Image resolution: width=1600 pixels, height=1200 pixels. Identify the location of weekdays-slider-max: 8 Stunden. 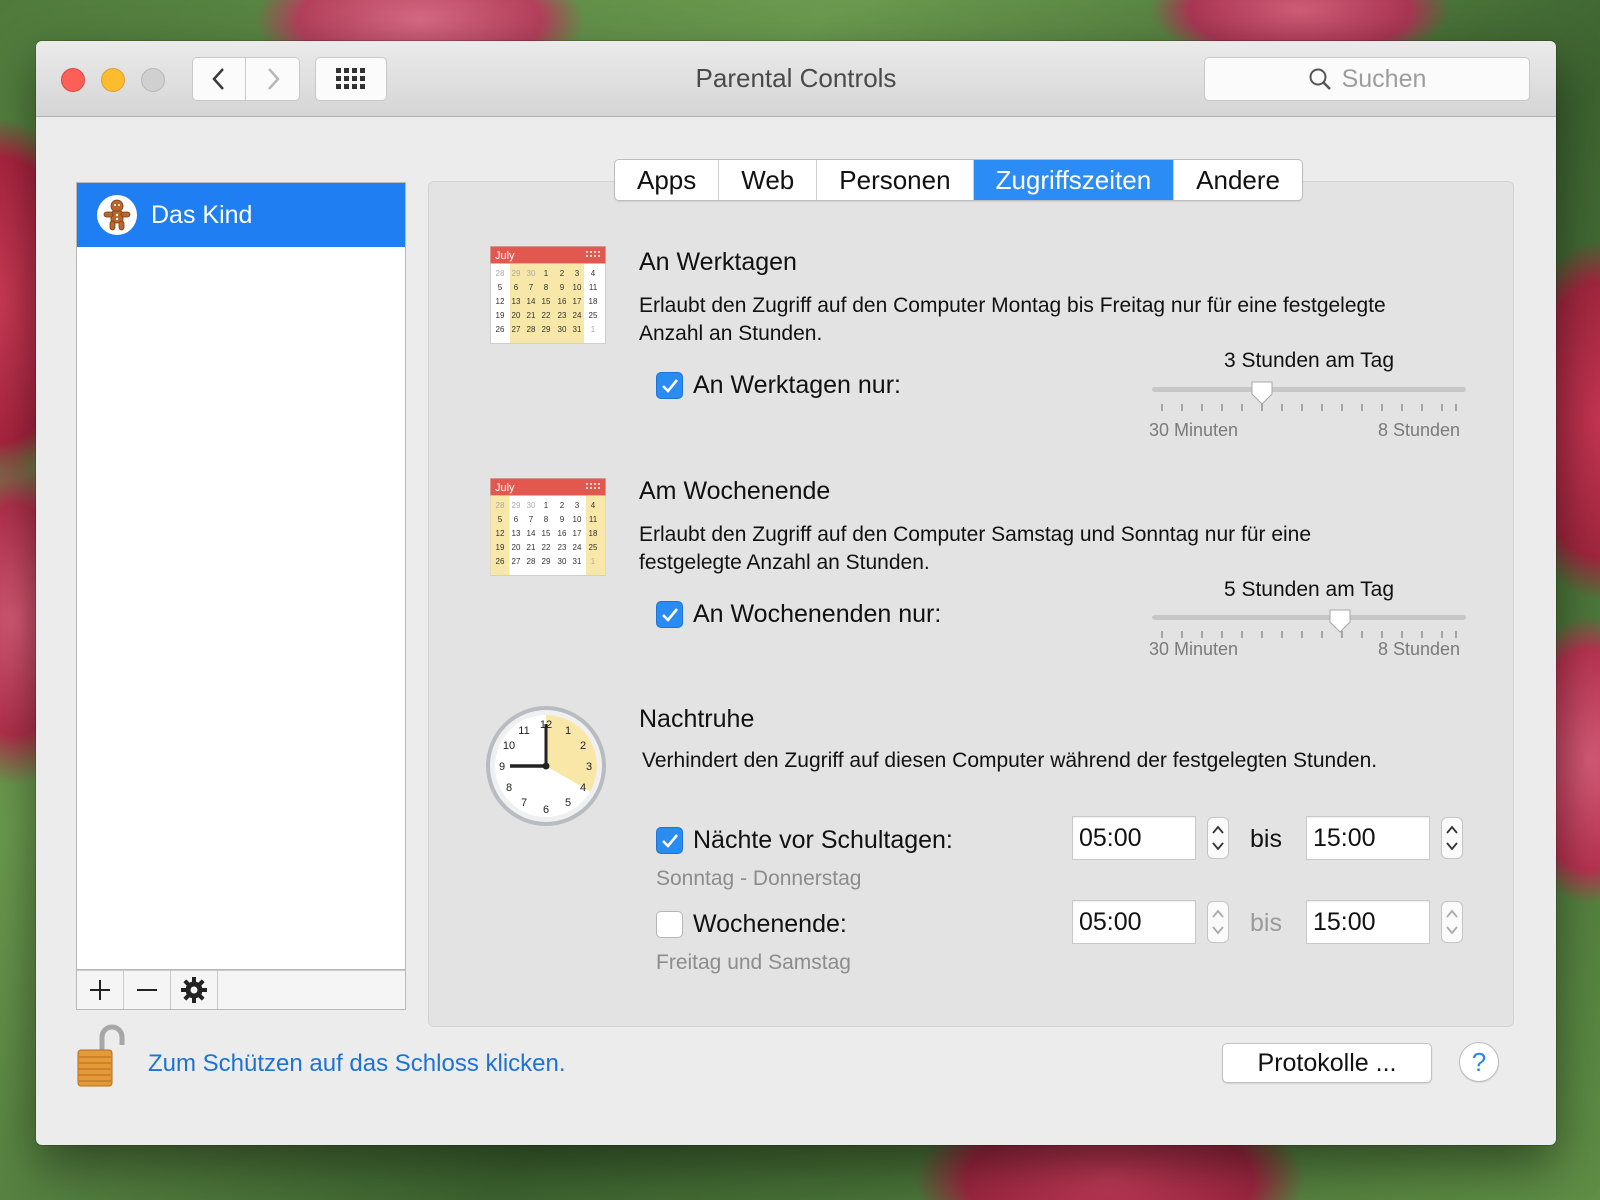
(1419, 430).